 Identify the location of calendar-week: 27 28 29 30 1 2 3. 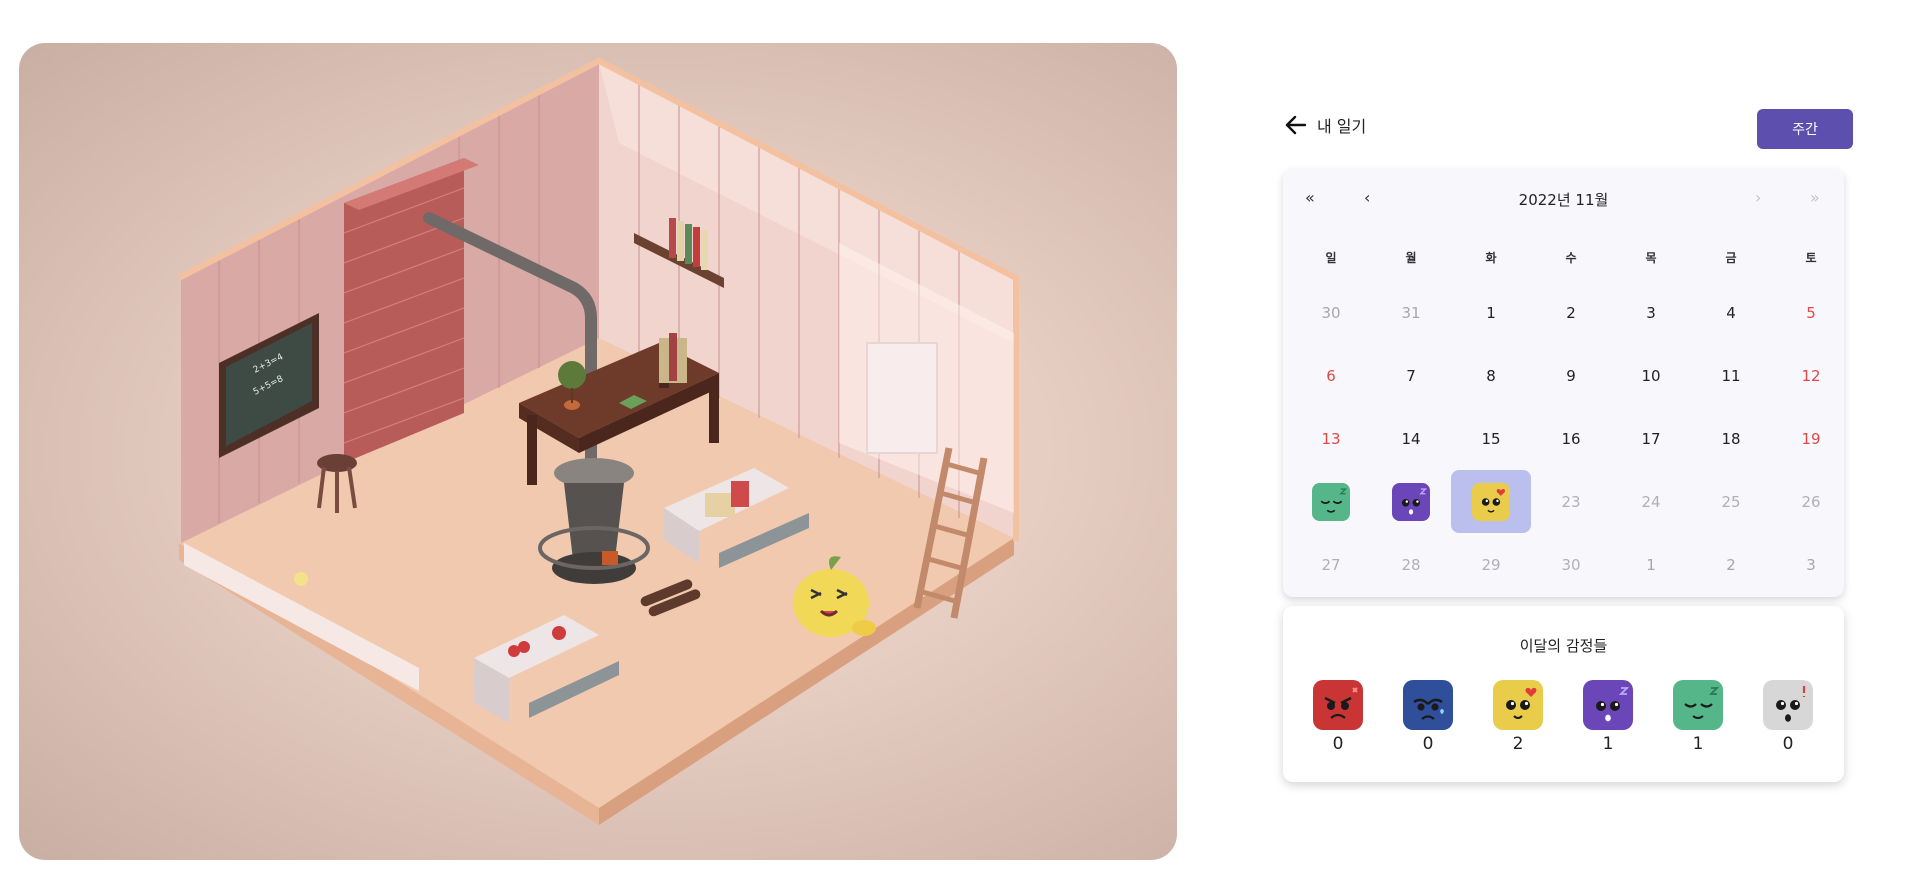
(1563, 564).